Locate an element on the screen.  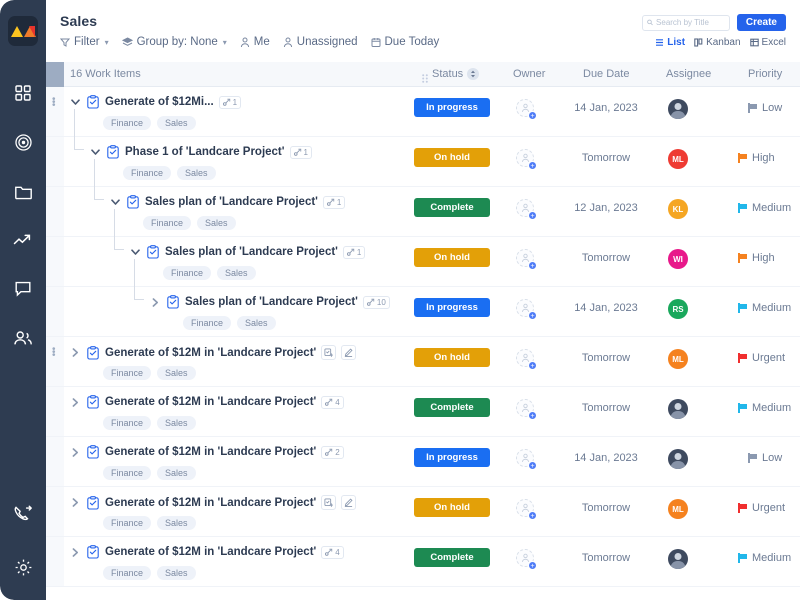
column-header-priority: Priority is located at coordinates (765, 74).